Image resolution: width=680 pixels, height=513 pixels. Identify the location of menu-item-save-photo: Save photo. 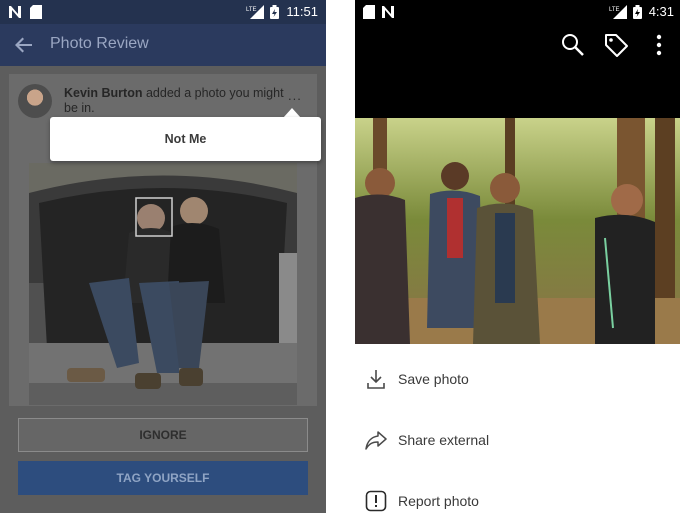
(517, 380).